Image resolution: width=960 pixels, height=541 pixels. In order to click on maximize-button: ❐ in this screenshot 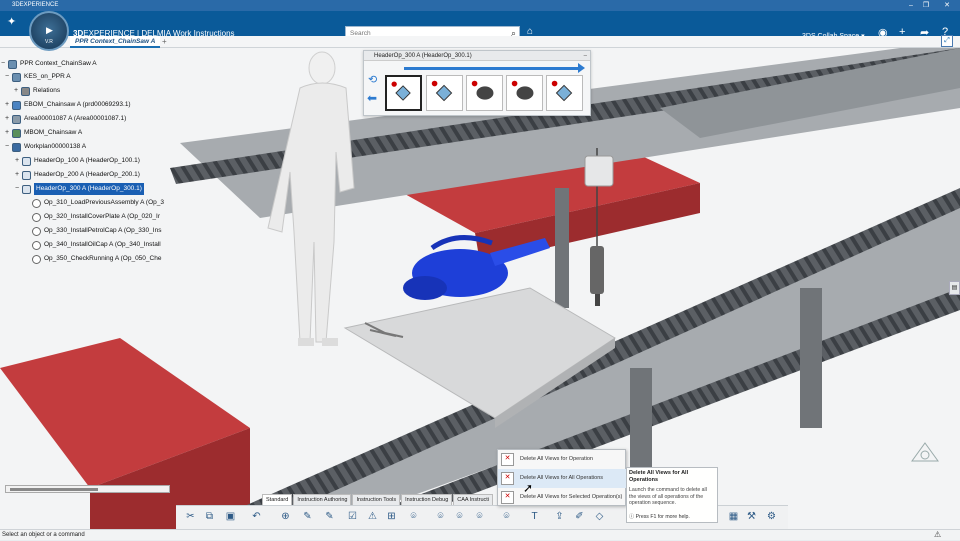, I will do `click(926, 5)`.